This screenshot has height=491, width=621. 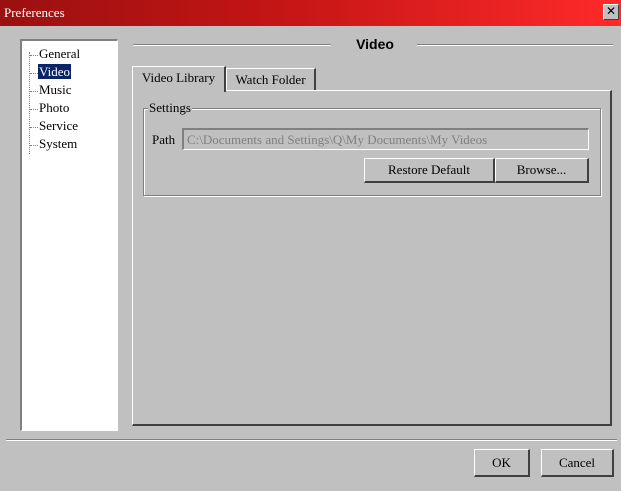 What do you see at coordinates (232, 45) in the screenshot?
I see `header-rule-left` at bounding box center [232, 45].